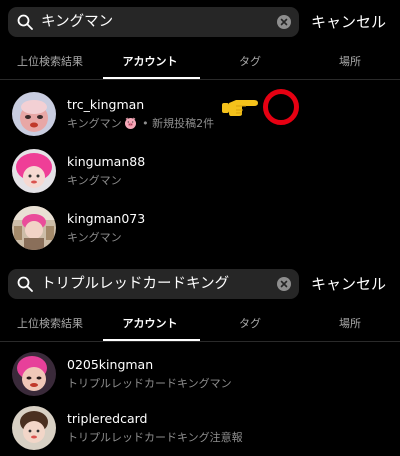 Image resolution: width=400 pixels, height=456 pixels. I want to click on username: 0205kingman, so click(110, 364).